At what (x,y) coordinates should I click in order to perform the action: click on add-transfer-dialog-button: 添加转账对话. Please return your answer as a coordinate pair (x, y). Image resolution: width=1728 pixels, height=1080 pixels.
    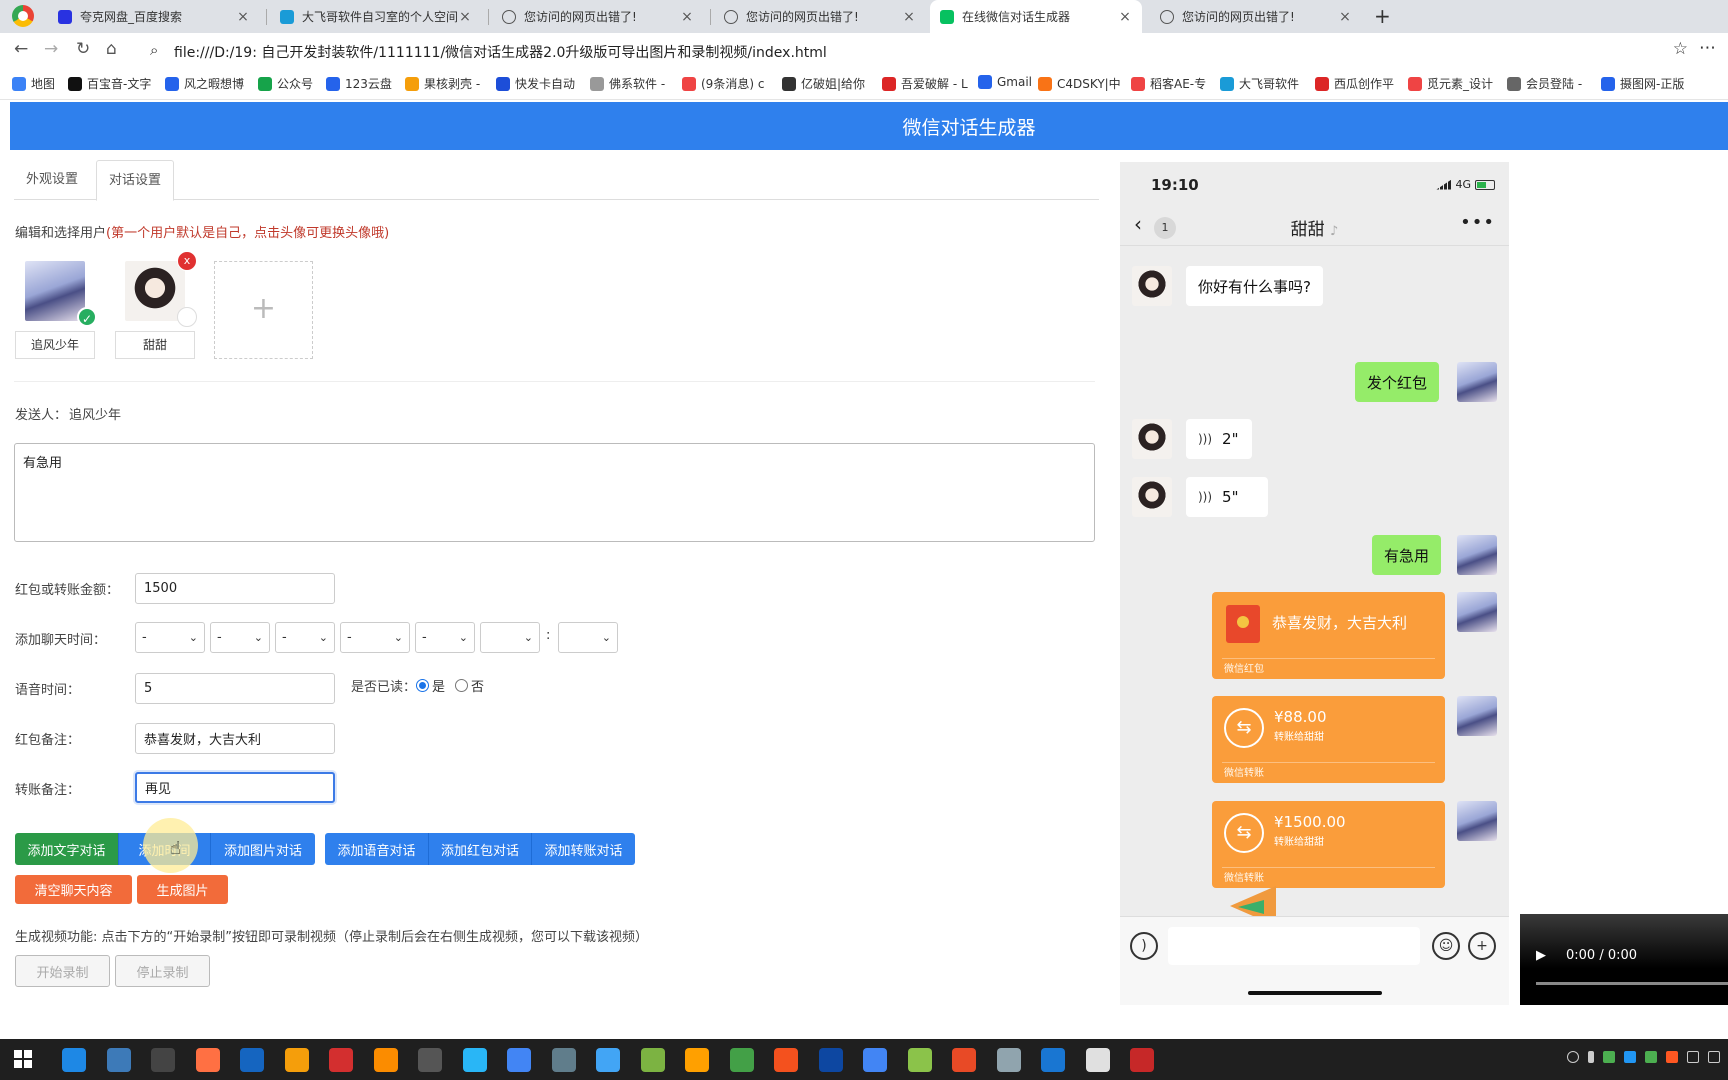
    Looking at the image, I should click on (583, 849).